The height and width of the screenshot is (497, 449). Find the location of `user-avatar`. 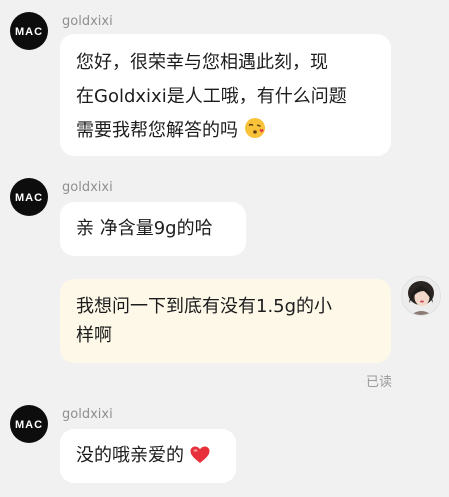

user-avatar is located at coordinates (421, 296).